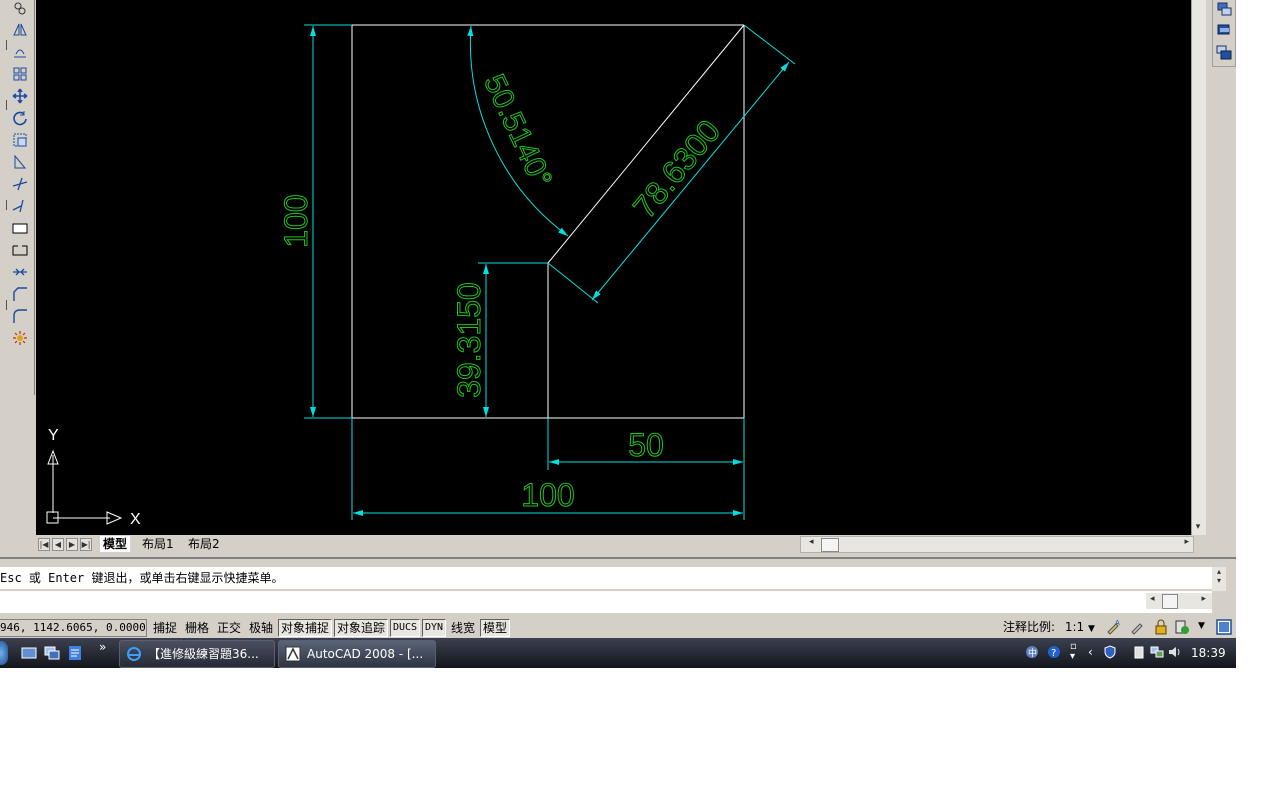  What do you see at coordinates (53, 435) in the screenshot?
I see `ucs-y-label: Y` at bounding box center [53, 435].